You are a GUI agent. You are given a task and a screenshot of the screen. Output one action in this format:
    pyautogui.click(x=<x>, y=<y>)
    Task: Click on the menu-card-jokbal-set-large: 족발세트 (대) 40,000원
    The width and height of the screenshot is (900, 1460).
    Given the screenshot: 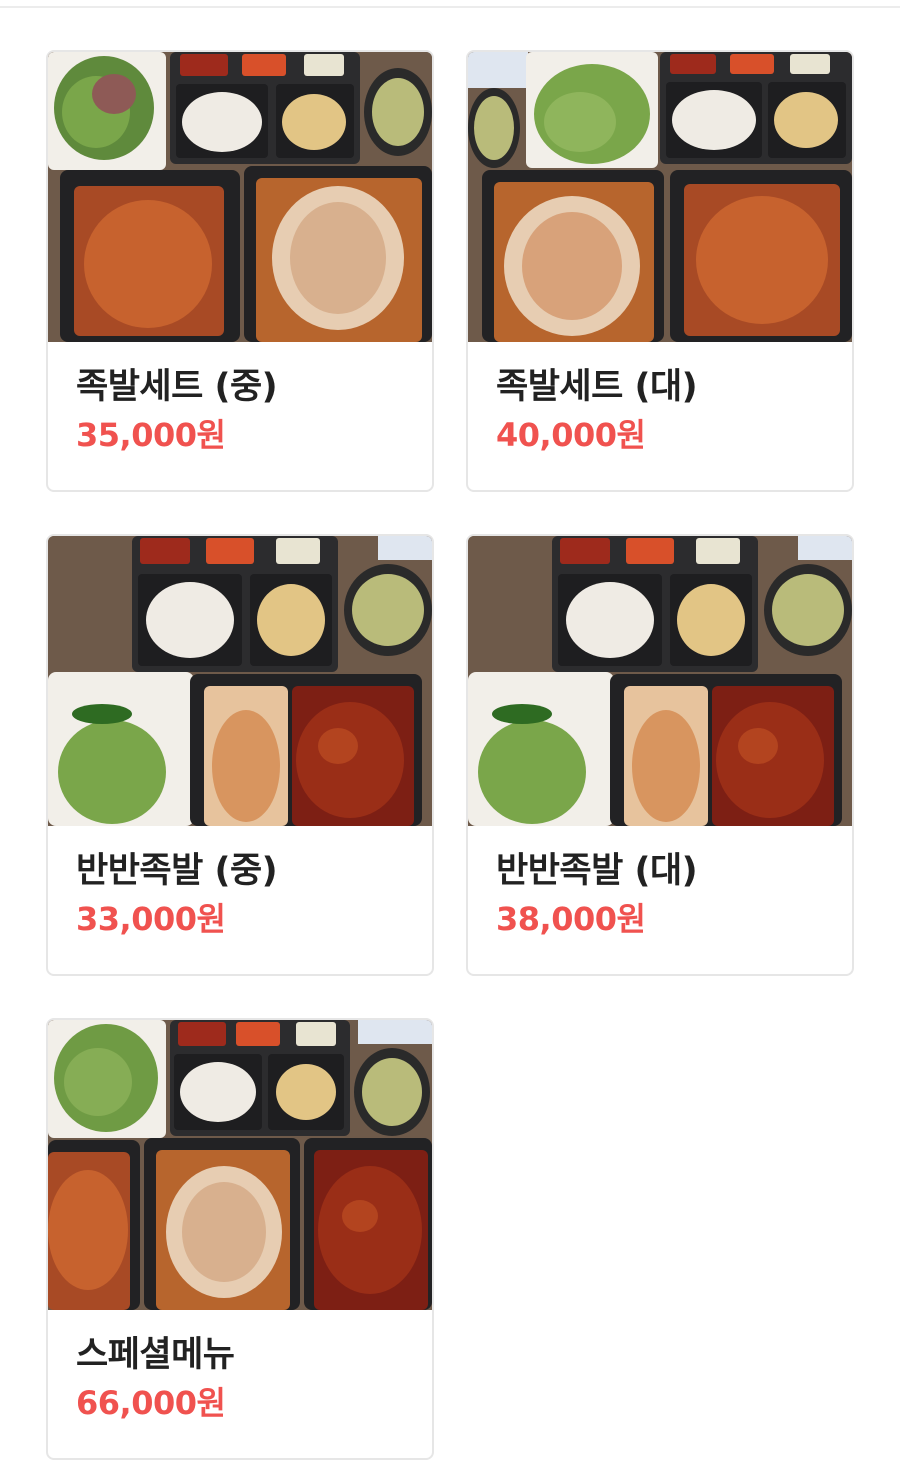 What is the action you would take?
    pyautogui.click(x=660, y=271)
    